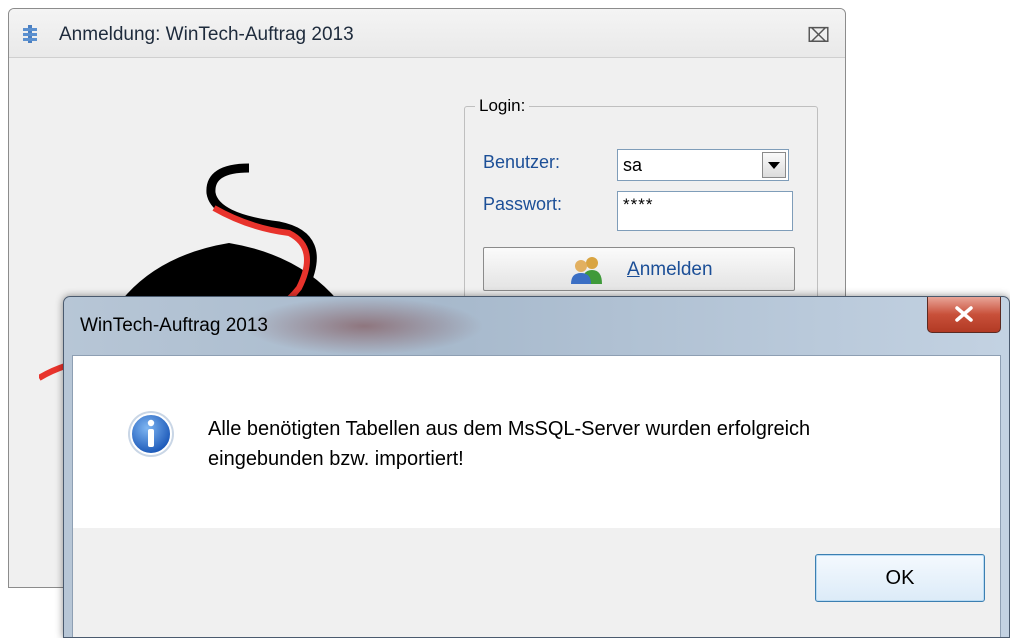 This screenshot has width=1010, height=638. Describe the element at coordinates (206, 34) in the screenshot. I see `login-window-title: Anmeldung: WinTech-Auftrag 2013` at that location.